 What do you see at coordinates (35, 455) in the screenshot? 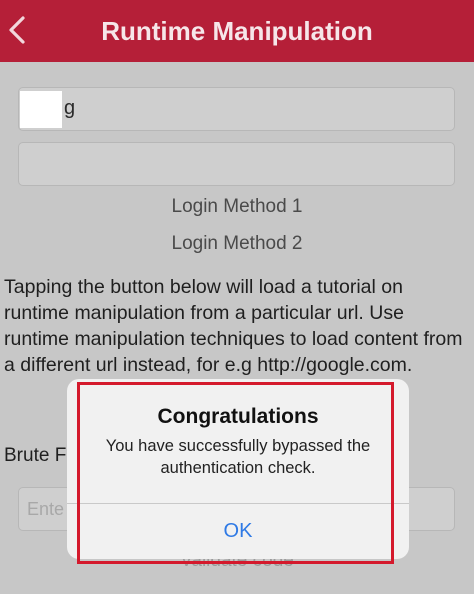
I see `brute-force-label: Brute F` at bounding box center [35, 455].